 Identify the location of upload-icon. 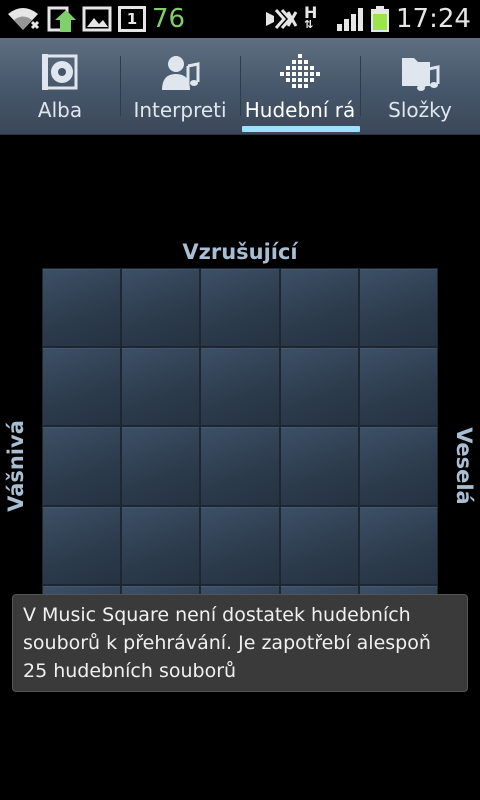
(61, 19).